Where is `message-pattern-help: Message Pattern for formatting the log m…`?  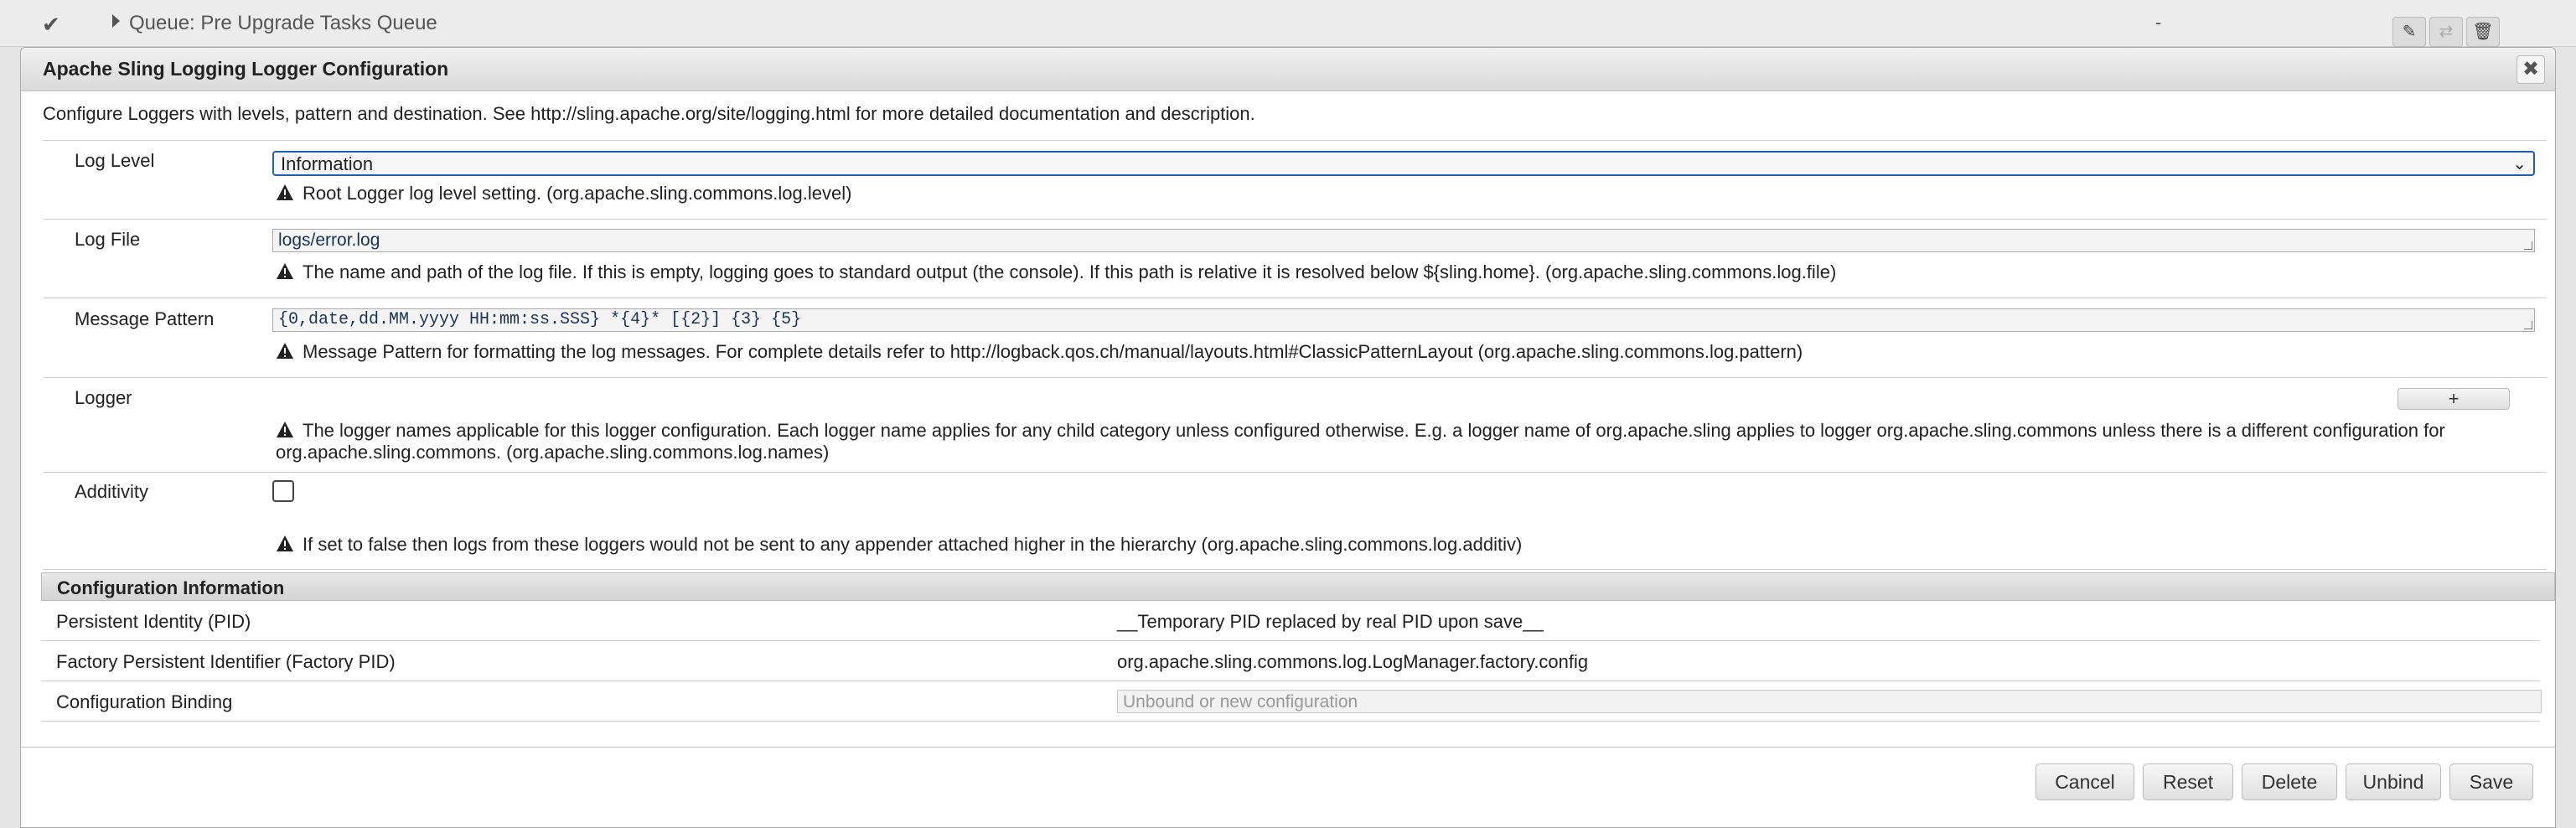
message-pattern-help: Message Pattern for formatting the log m… is located at coordinates (1409, 352).